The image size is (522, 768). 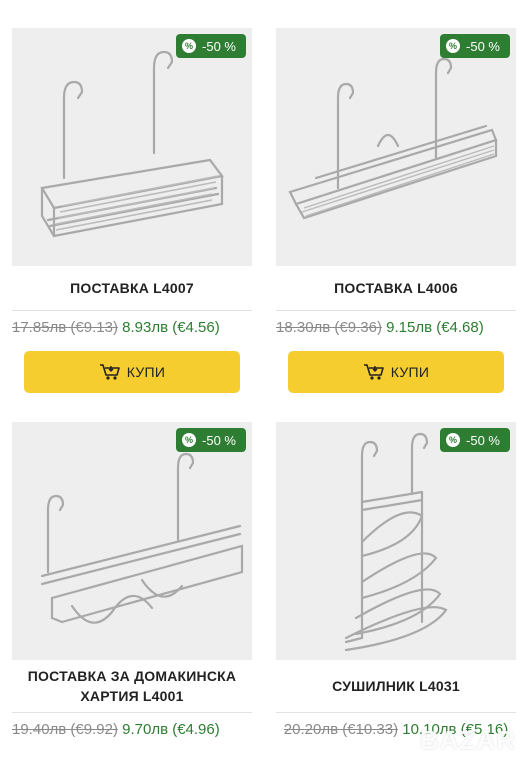 I want to click on new-price: 9.15лв (€4.68), so click(x=435, y=327).